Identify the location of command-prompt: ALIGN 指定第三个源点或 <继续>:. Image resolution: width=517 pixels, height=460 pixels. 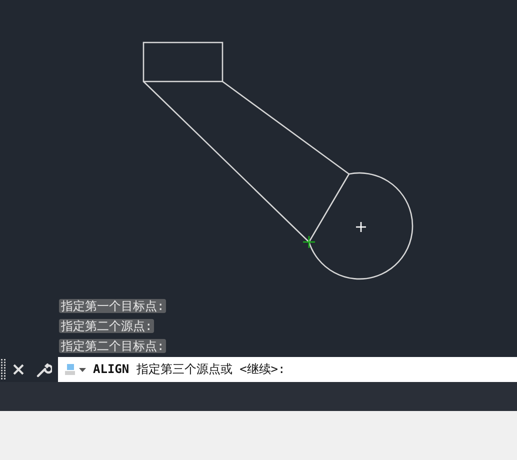
(189, 369).